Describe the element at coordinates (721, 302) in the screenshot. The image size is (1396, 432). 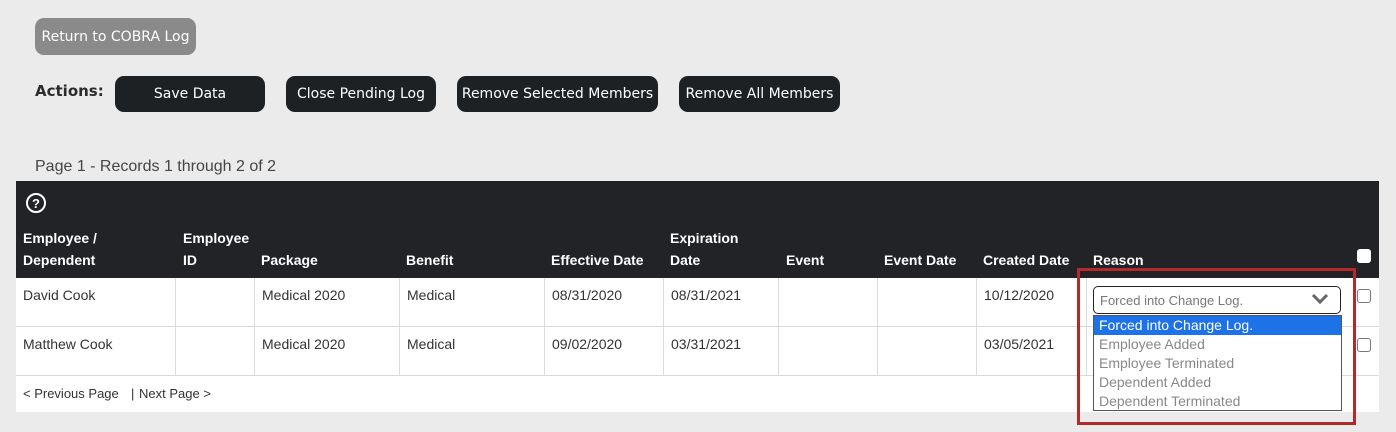
I see `cell-expiration-date: 08/31/2021` at that location.